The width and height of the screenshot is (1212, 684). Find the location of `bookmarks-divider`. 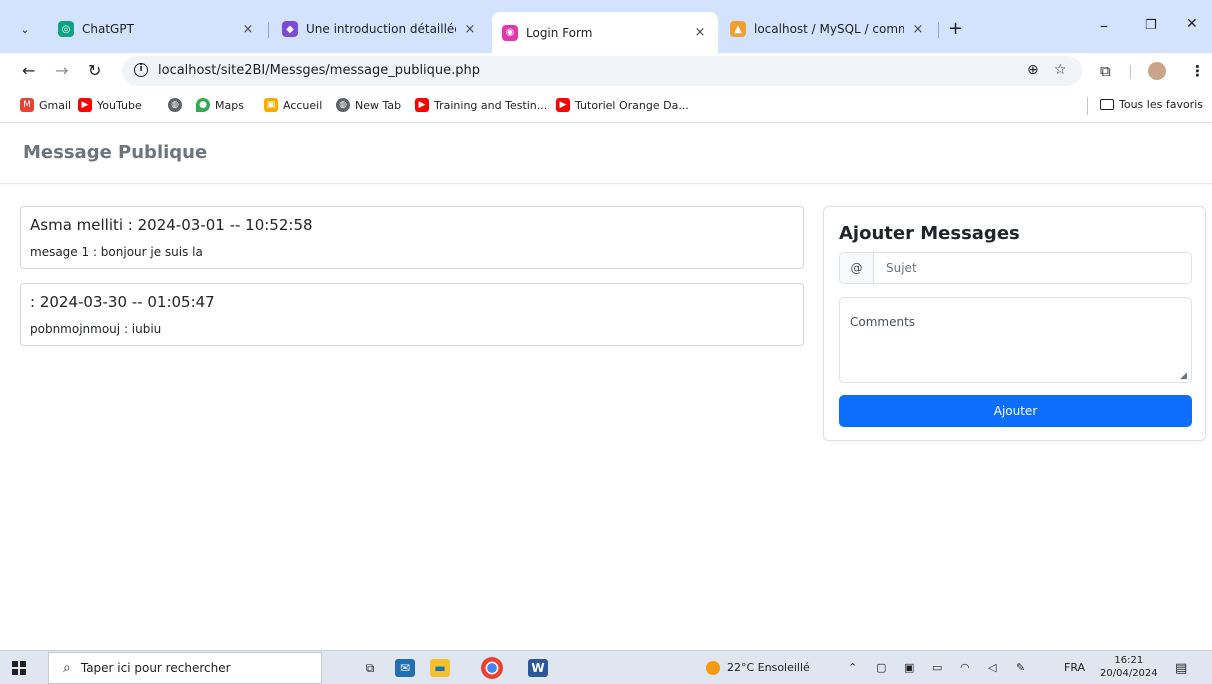

bookmarks-divider is located at coordinates (1087, 106).